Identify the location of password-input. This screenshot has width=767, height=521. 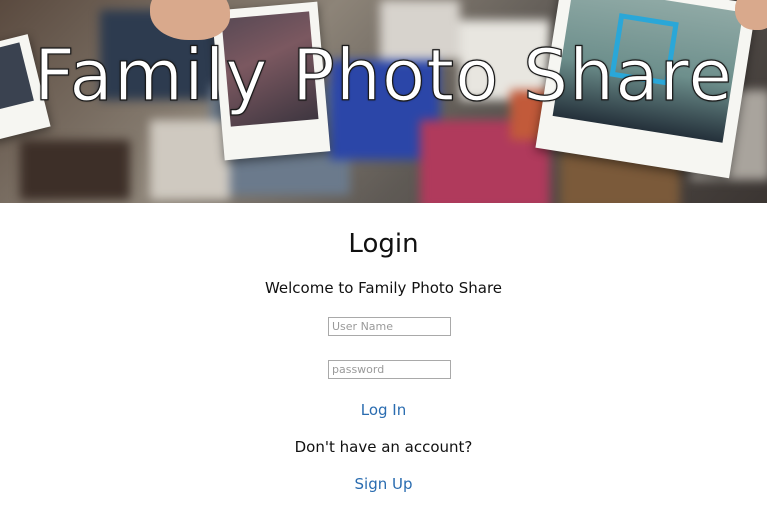
(389, 369).